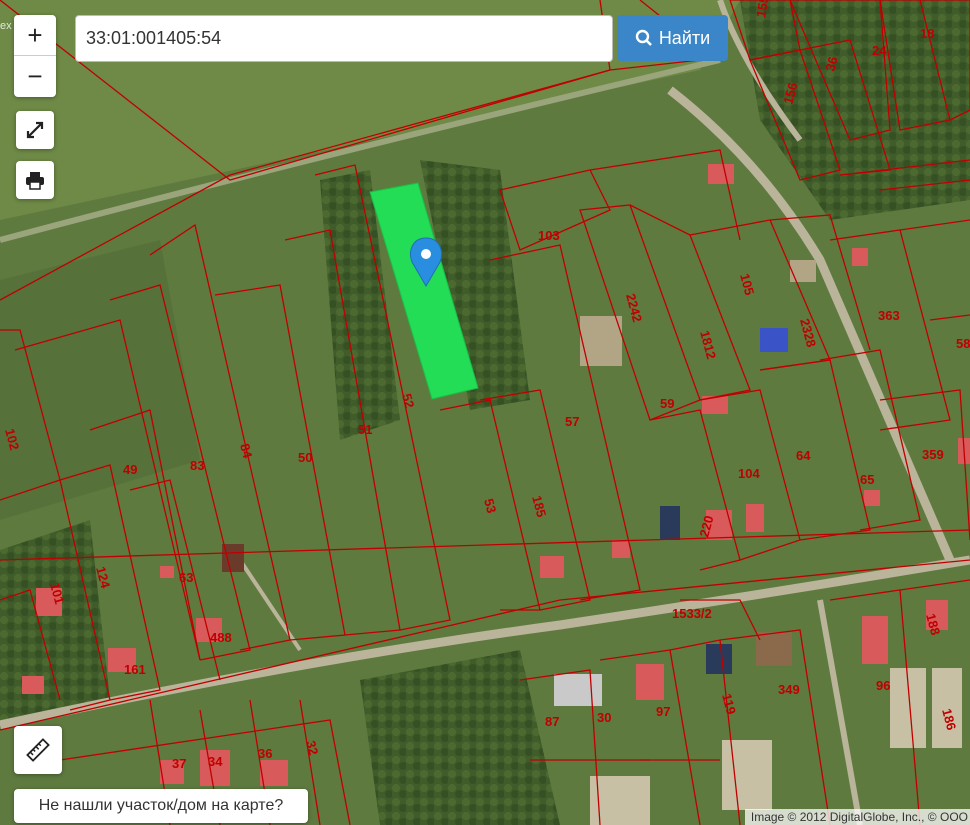  What do you see at coordinates (135, 669) in the screenshot?
I see `plot-label: 161` at bounding box center [135, 669].